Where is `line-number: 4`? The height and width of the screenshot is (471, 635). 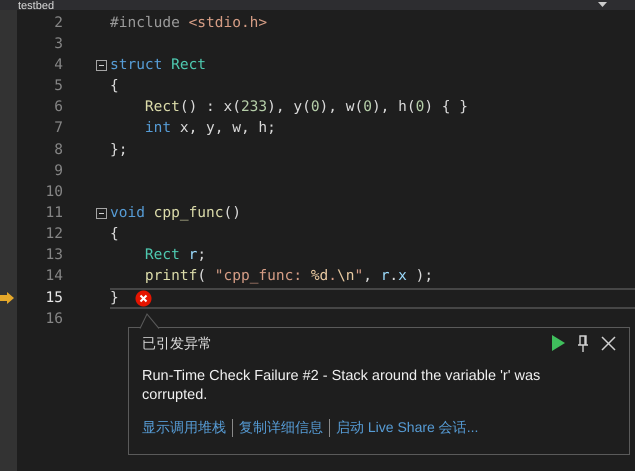
line-number: 4 is located at coordinates (58, 65).